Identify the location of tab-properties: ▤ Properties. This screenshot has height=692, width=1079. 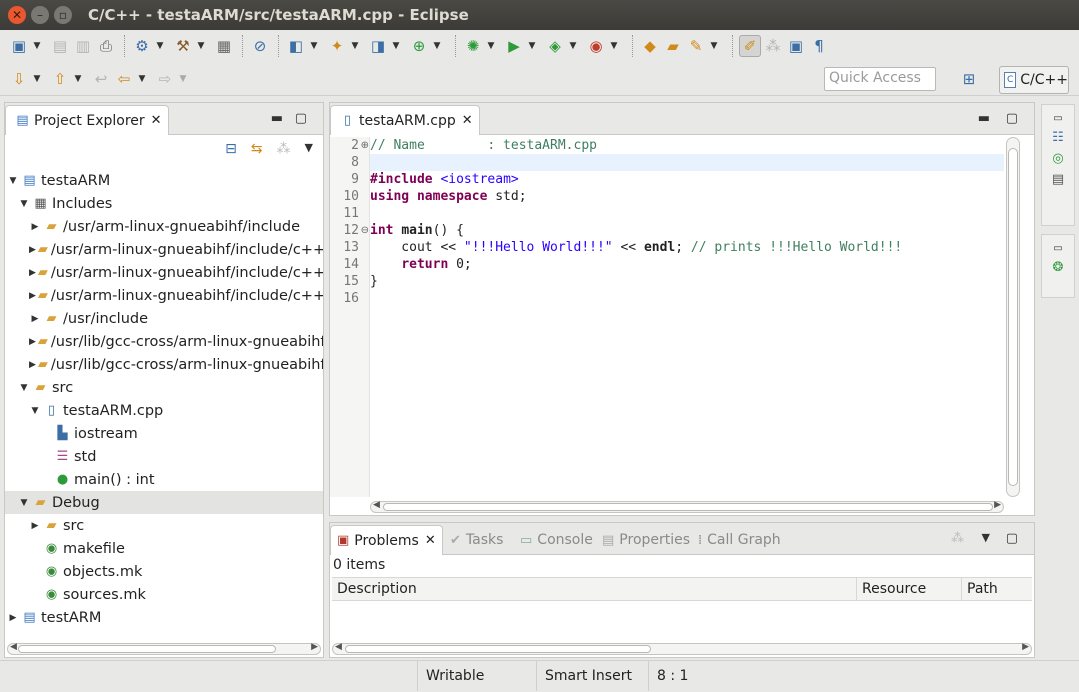
(646, 540).